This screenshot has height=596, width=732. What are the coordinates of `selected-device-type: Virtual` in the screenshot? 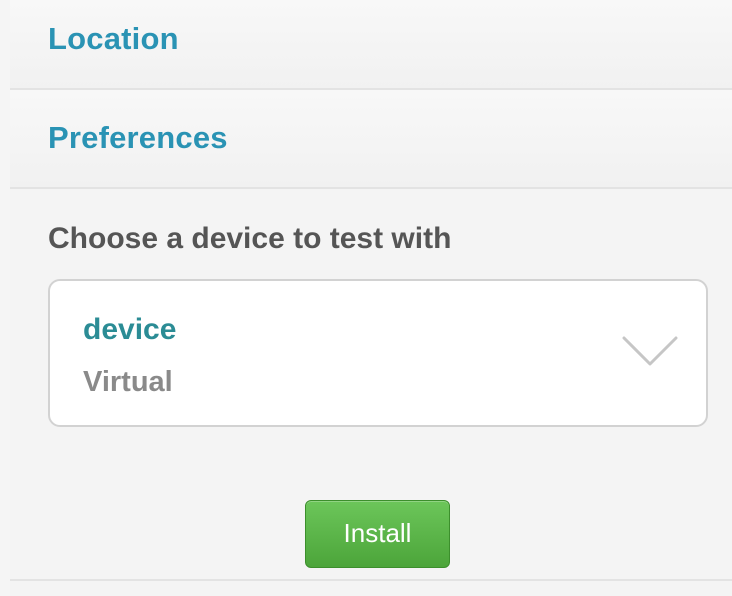 It's located at (128, 382).